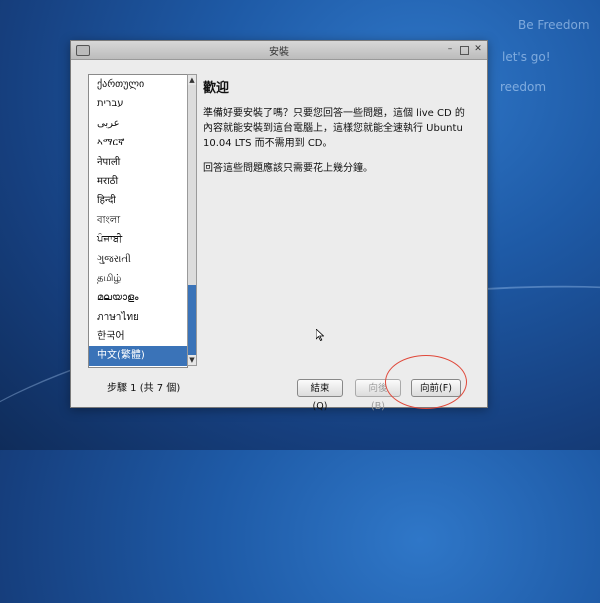 The width and height of the screenshot is (600, 603). Describe the element at coordinates (138, 123) in the screenshot. I see `language-item: عربى` at that location.